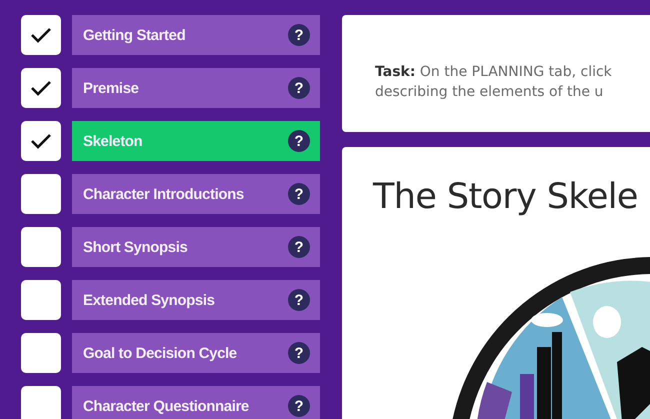  Describe the element at coordinates (112, 141) in the screenshot. I see `step-label: Skeleton` at that location.